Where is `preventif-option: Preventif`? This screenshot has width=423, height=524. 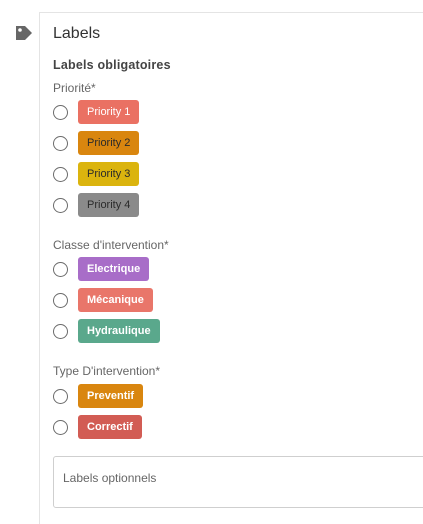
preventif-option: Preventif is located at coordinates (98, 396).